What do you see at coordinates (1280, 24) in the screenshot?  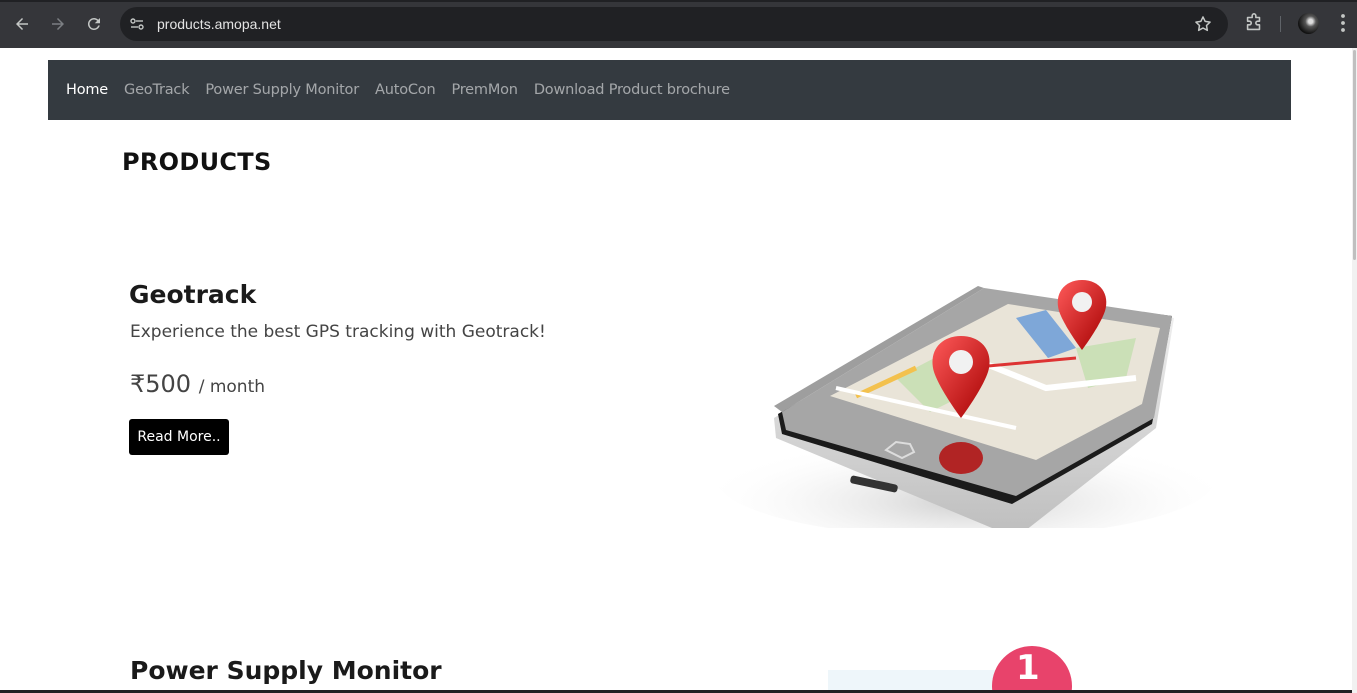 I see `toolbar-divider` at bounding box center [1280, 24].